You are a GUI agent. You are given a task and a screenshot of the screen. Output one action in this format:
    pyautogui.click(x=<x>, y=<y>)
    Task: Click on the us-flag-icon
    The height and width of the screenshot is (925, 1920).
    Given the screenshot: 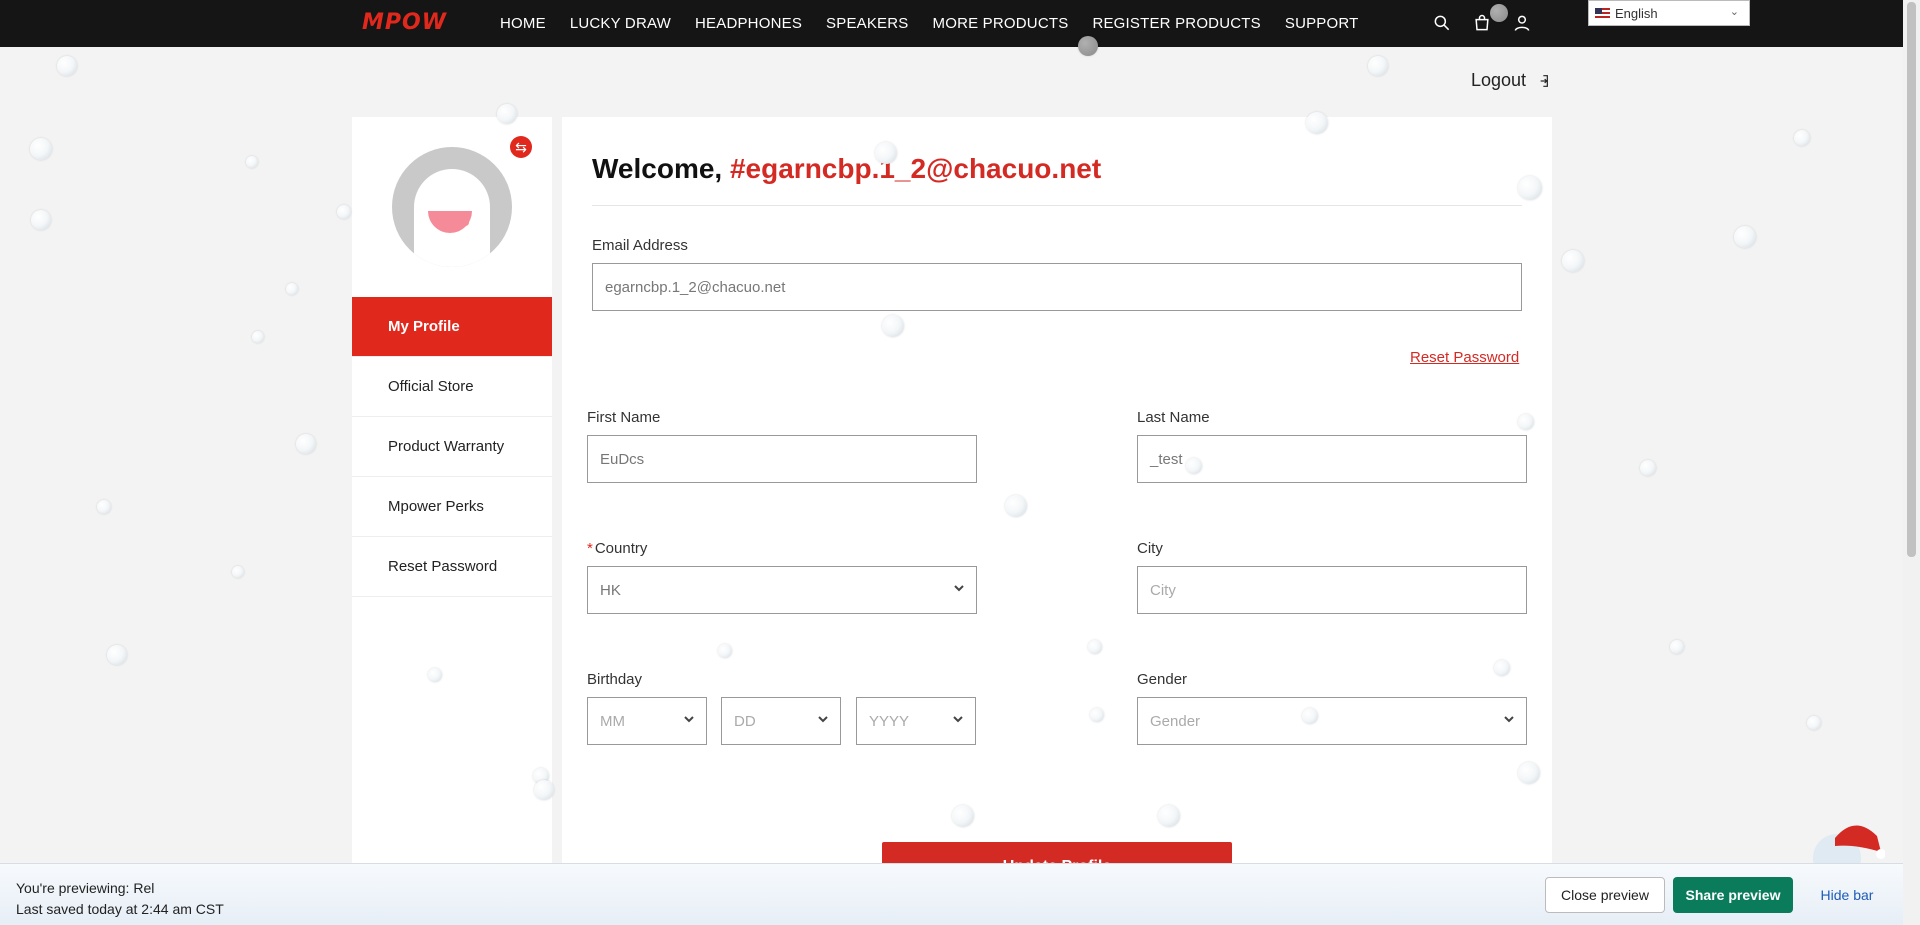 What is the action you would take?
    pyautogui.click(x=1602, y=13)
    